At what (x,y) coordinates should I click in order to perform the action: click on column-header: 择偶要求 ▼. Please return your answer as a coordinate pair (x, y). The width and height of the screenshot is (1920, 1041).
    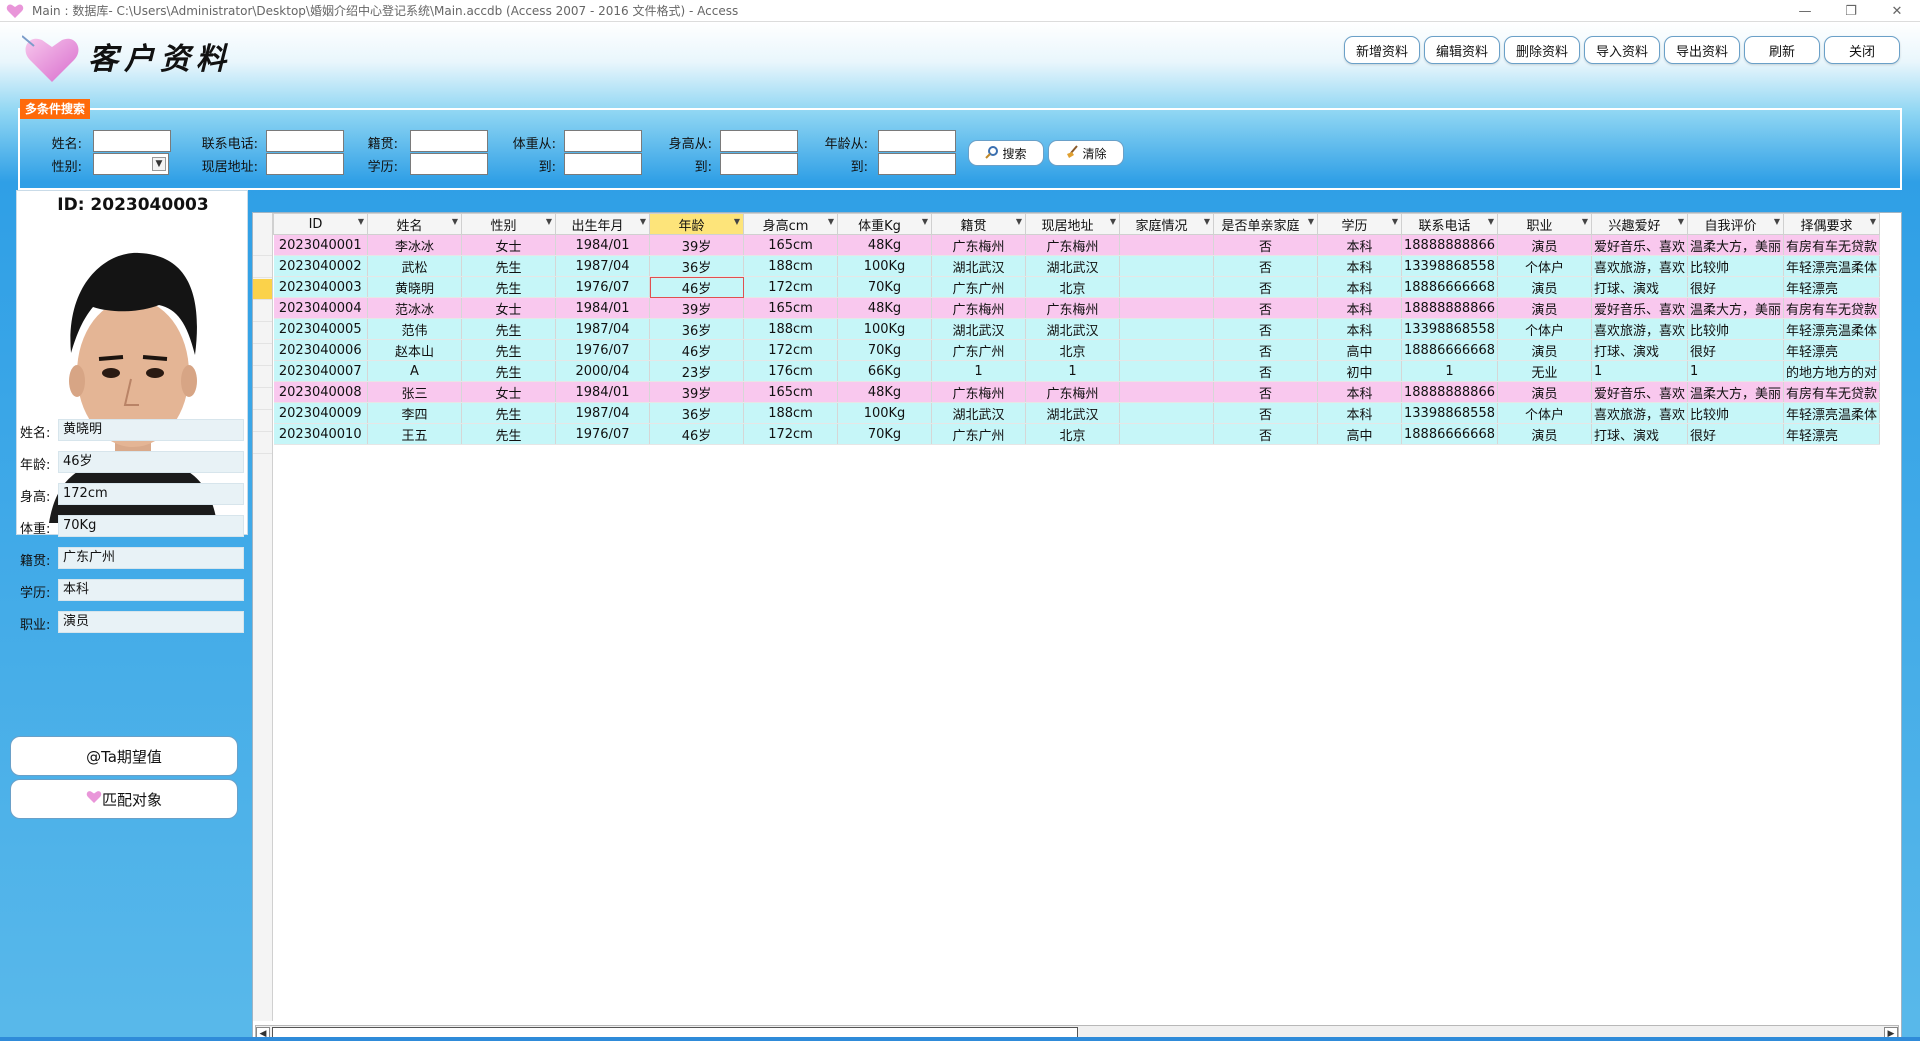
    Looking at the image, I should click on (1832, 224).